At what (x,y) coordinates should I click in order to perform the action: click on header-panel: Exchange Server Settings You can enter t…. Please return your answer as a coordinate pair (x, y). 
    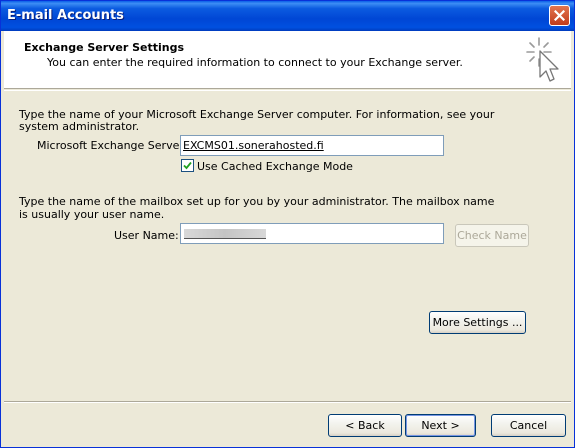
    Looking at the image, I should click on (287, 60).